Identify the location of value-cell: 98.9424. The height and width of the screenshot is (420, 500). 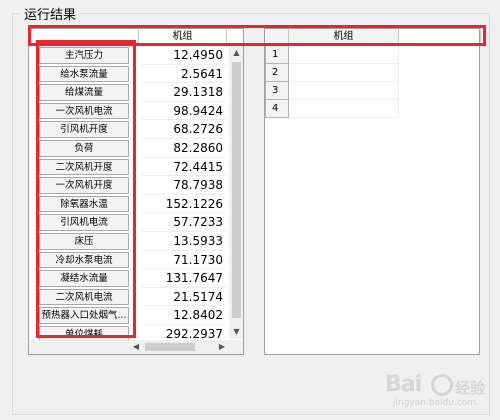
(184, 111).